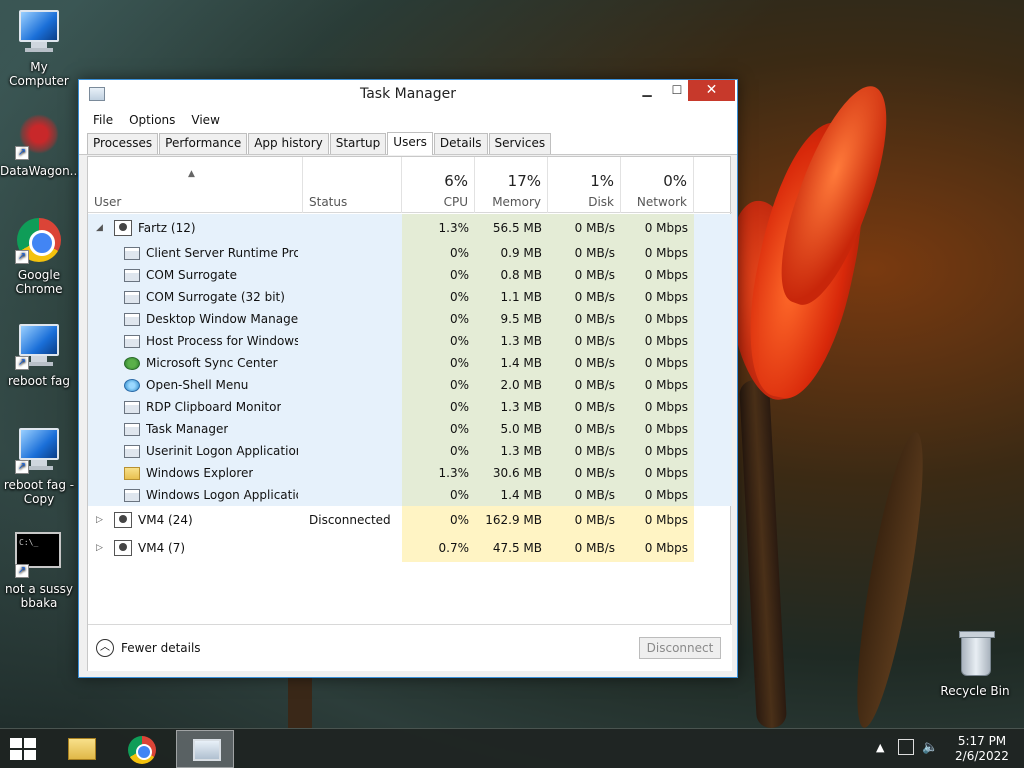 The height and width of the screenshot is (768, 1024). I want to click on sort-up-icon: ▲, so click(191, 174).